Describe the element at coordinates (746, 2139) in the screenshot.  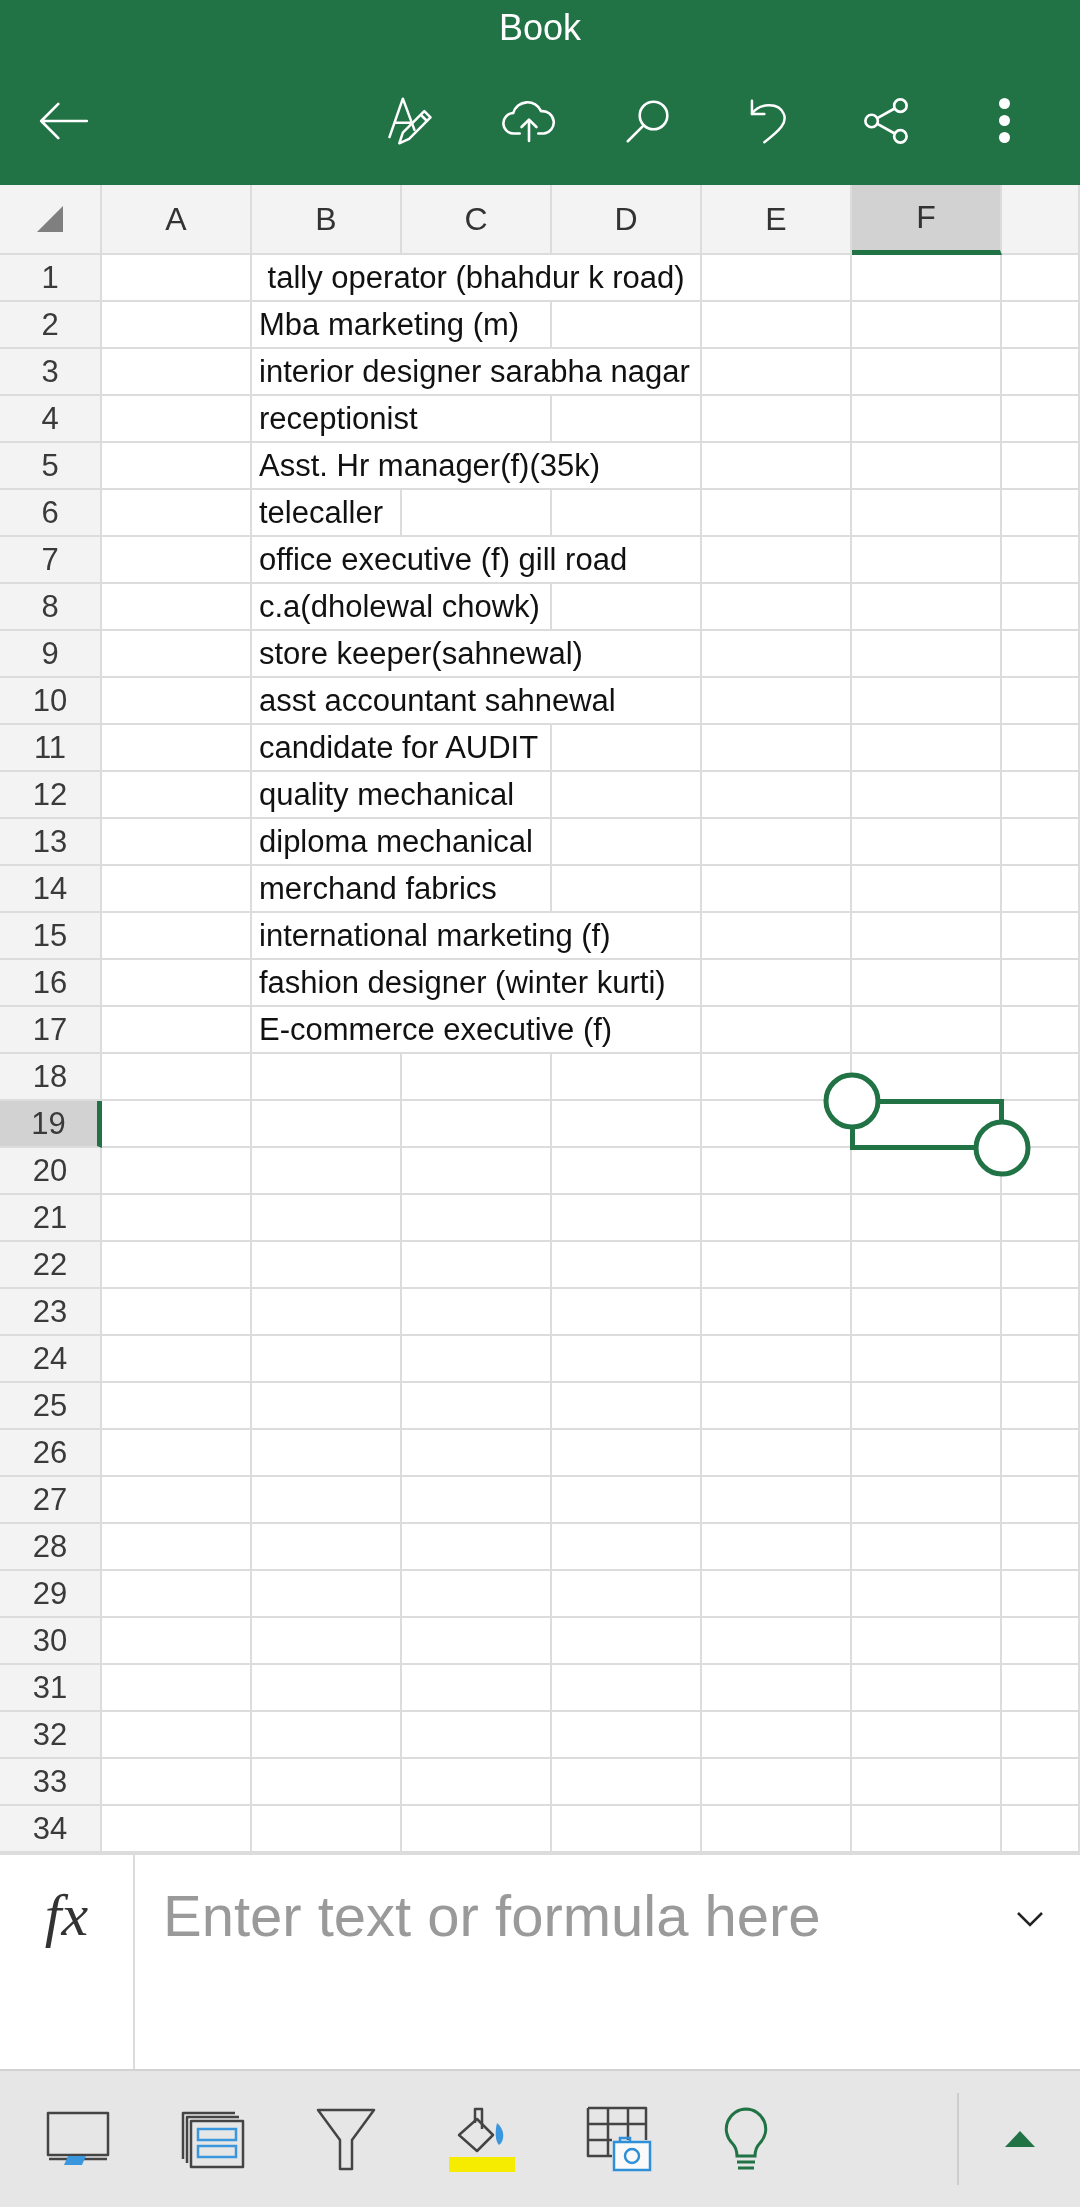
I see `lightbulb-icon` at that location.